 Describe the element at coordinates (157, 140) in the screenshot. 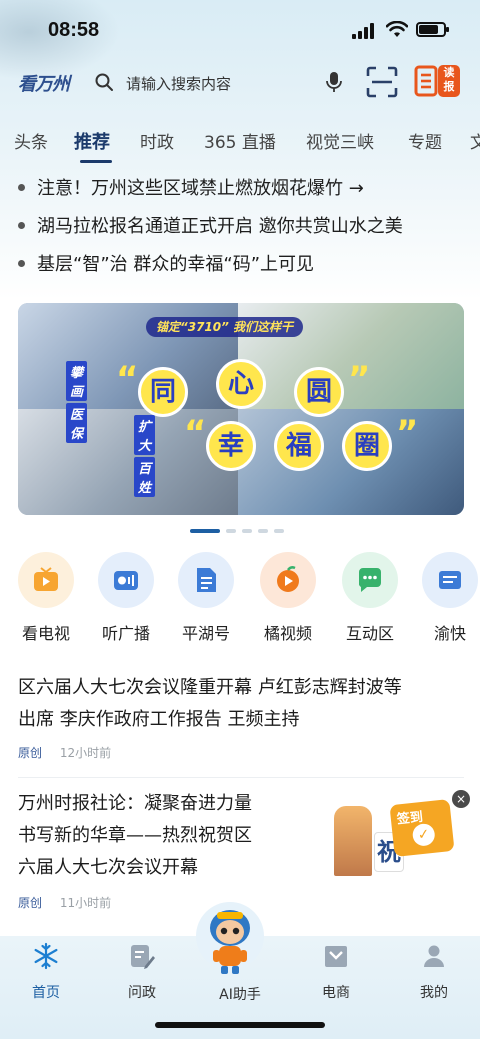

I see `tab-politics: 时政` at that location.